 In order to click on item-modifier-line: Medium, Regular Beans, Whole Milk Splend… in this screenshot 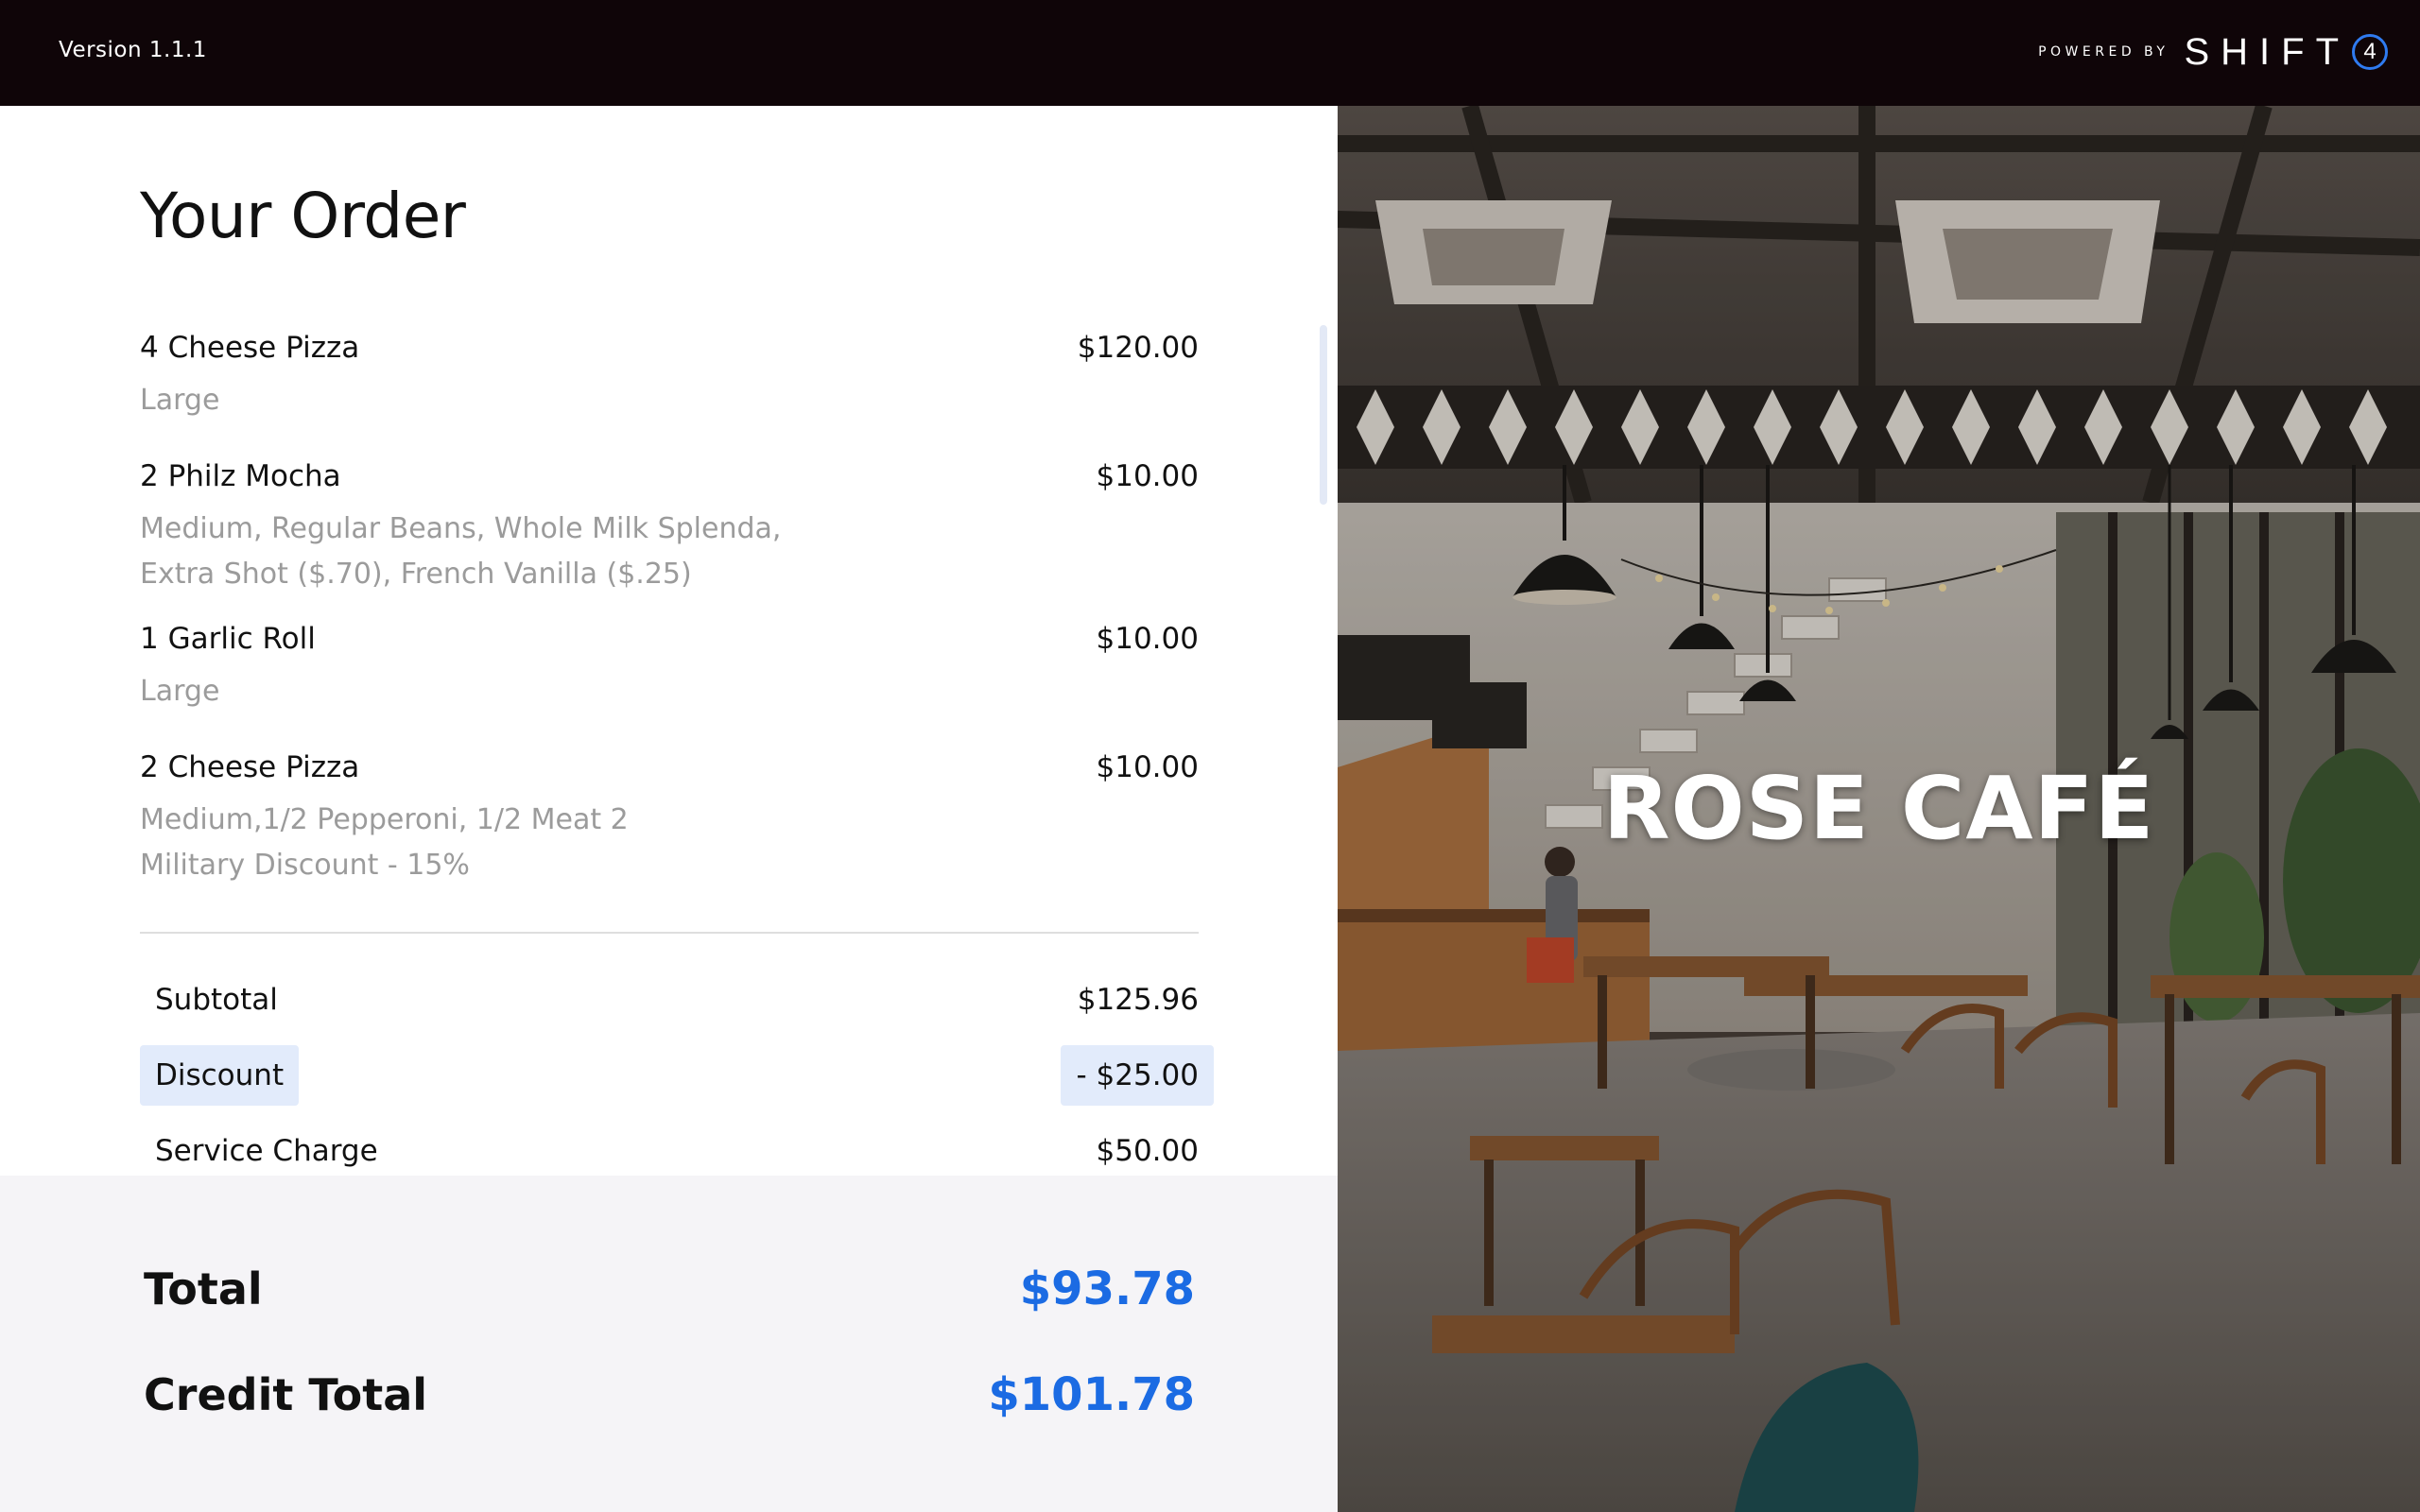, I will do `click(461, 528)`.